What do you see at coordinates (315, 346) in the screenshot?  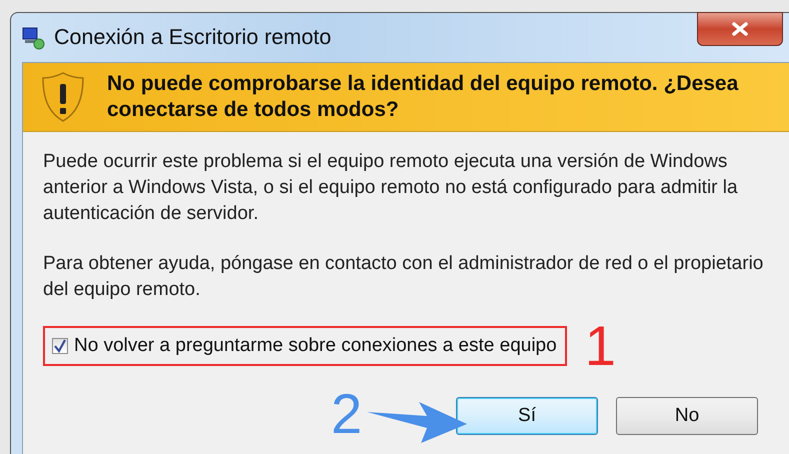 I see `checkbox-label: No volver a preguntarme sobre conexiones a este equipo` at bounding box center [315, 346].